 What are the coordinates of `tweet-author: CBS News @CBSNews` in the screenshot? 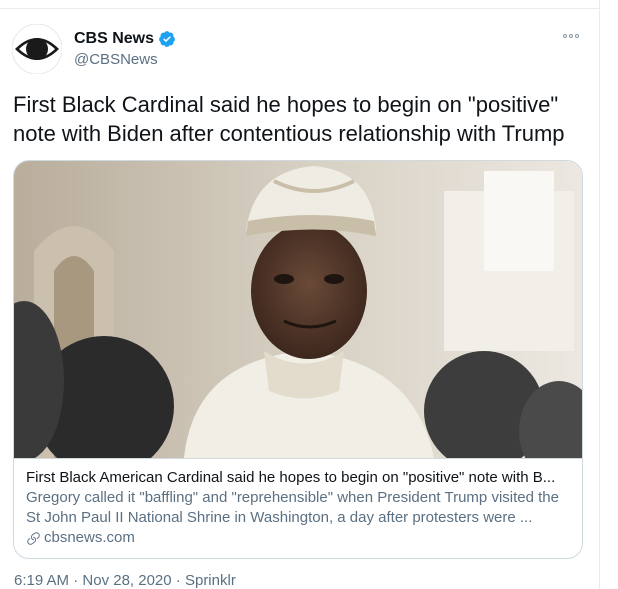 It's located at (125, 49).